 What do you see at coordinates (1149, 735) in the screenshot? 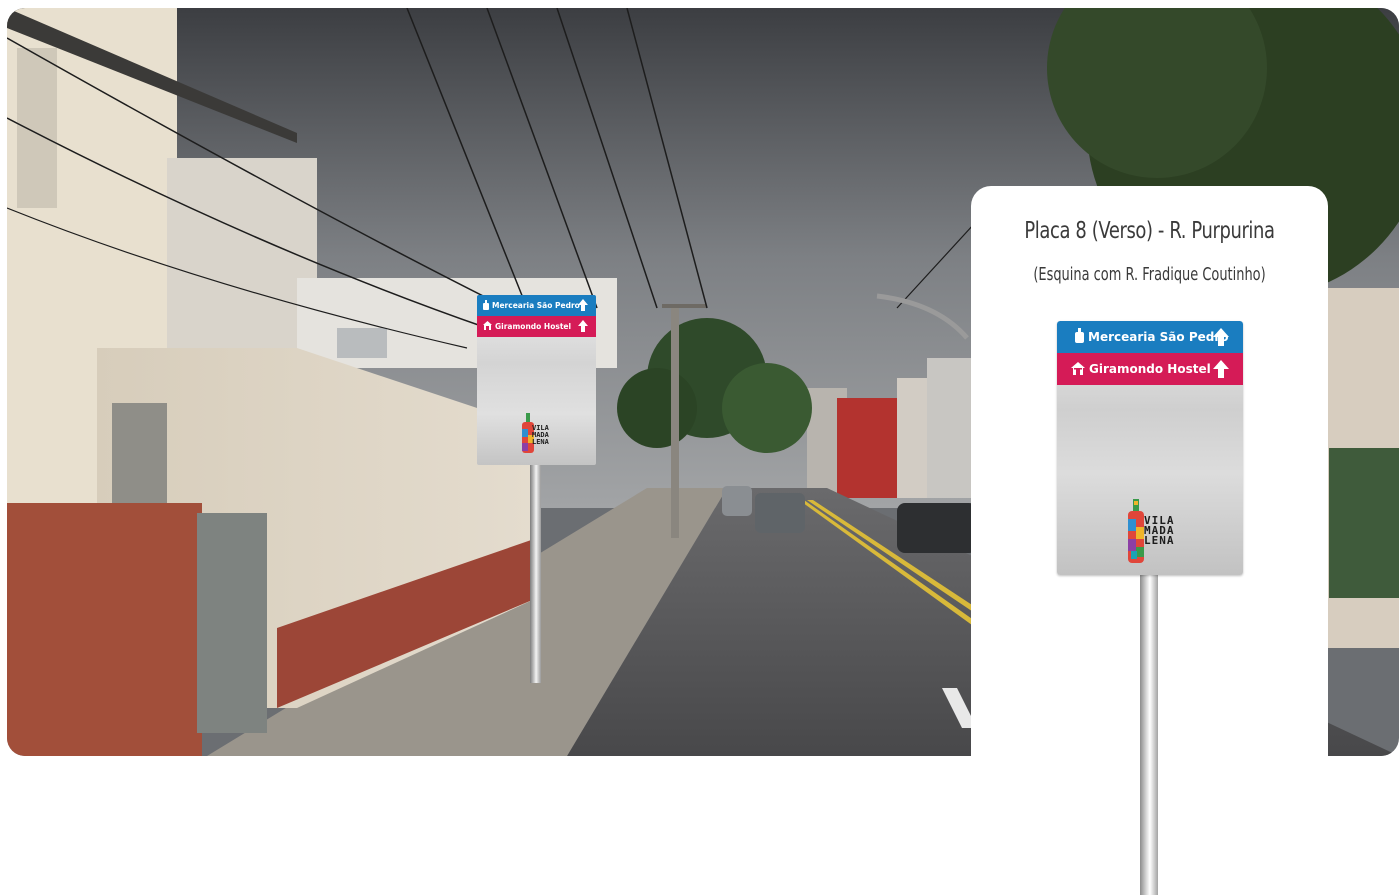
I see `sign-pole` at bounding box center [1149, 735].